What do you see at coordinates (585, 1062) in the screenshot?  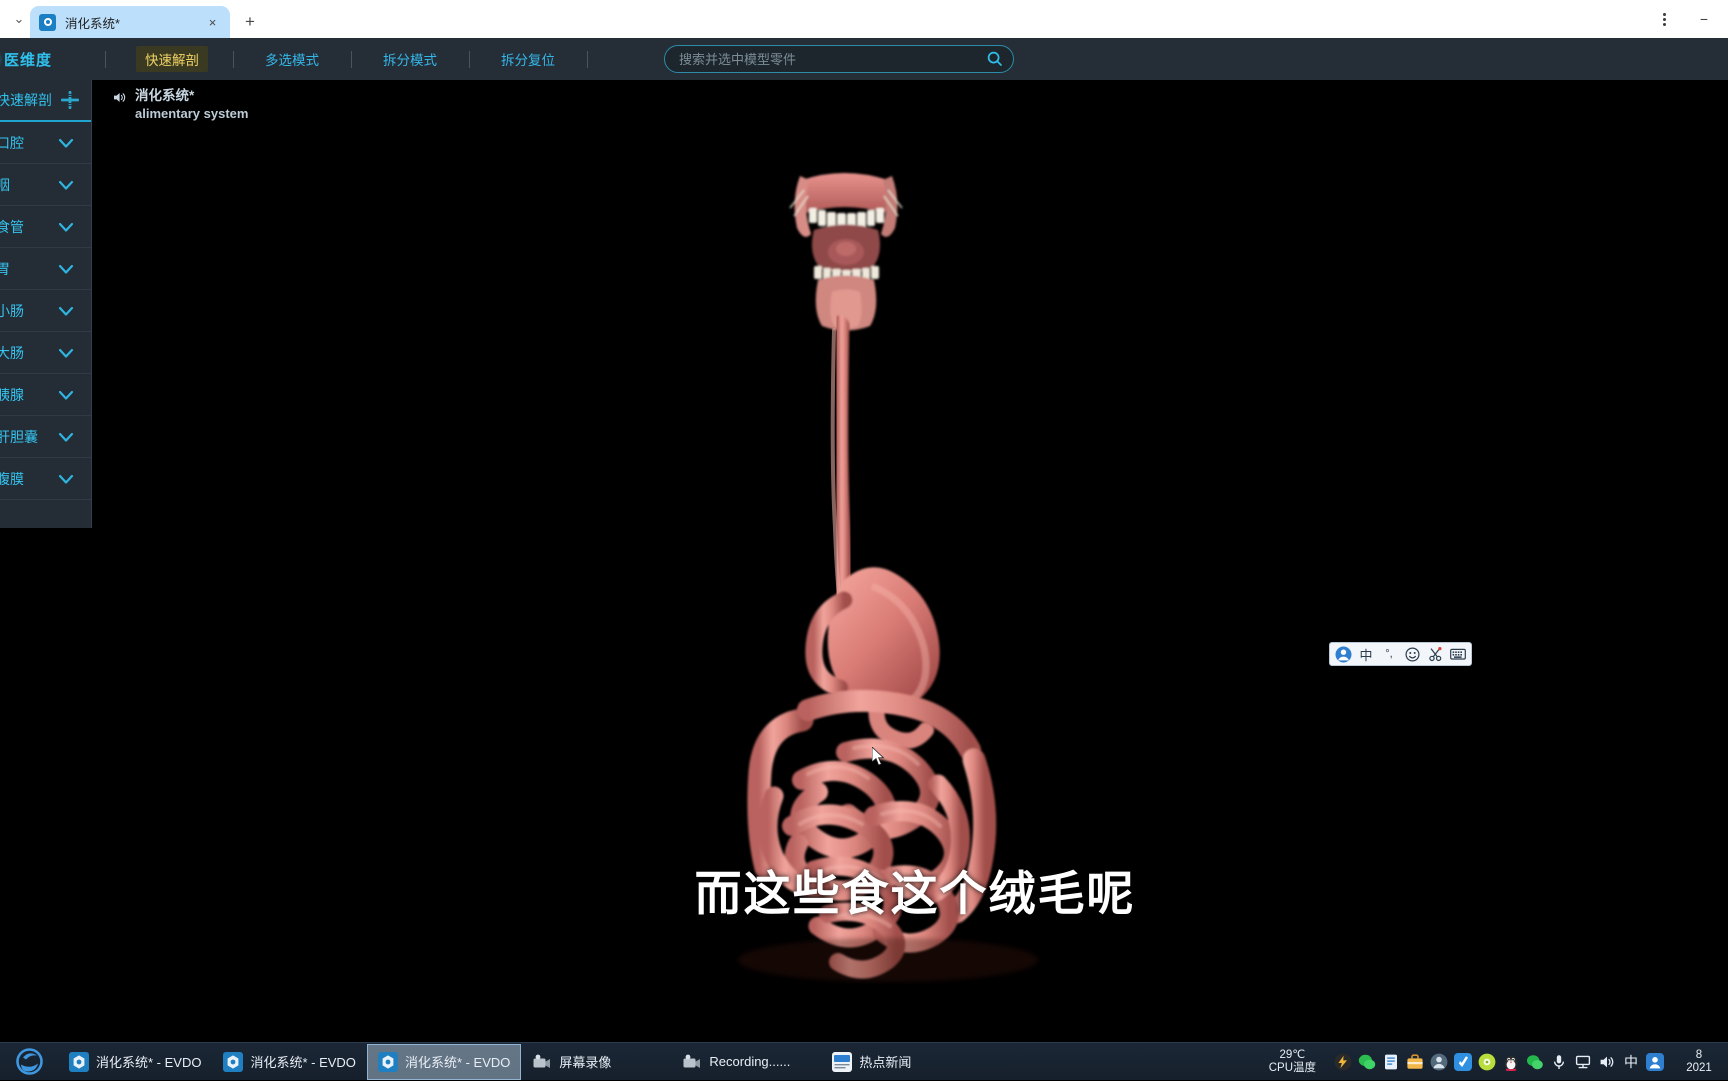 I see `taskbar-item-label: 屏幕录像` at bounding box center [585, 1062].